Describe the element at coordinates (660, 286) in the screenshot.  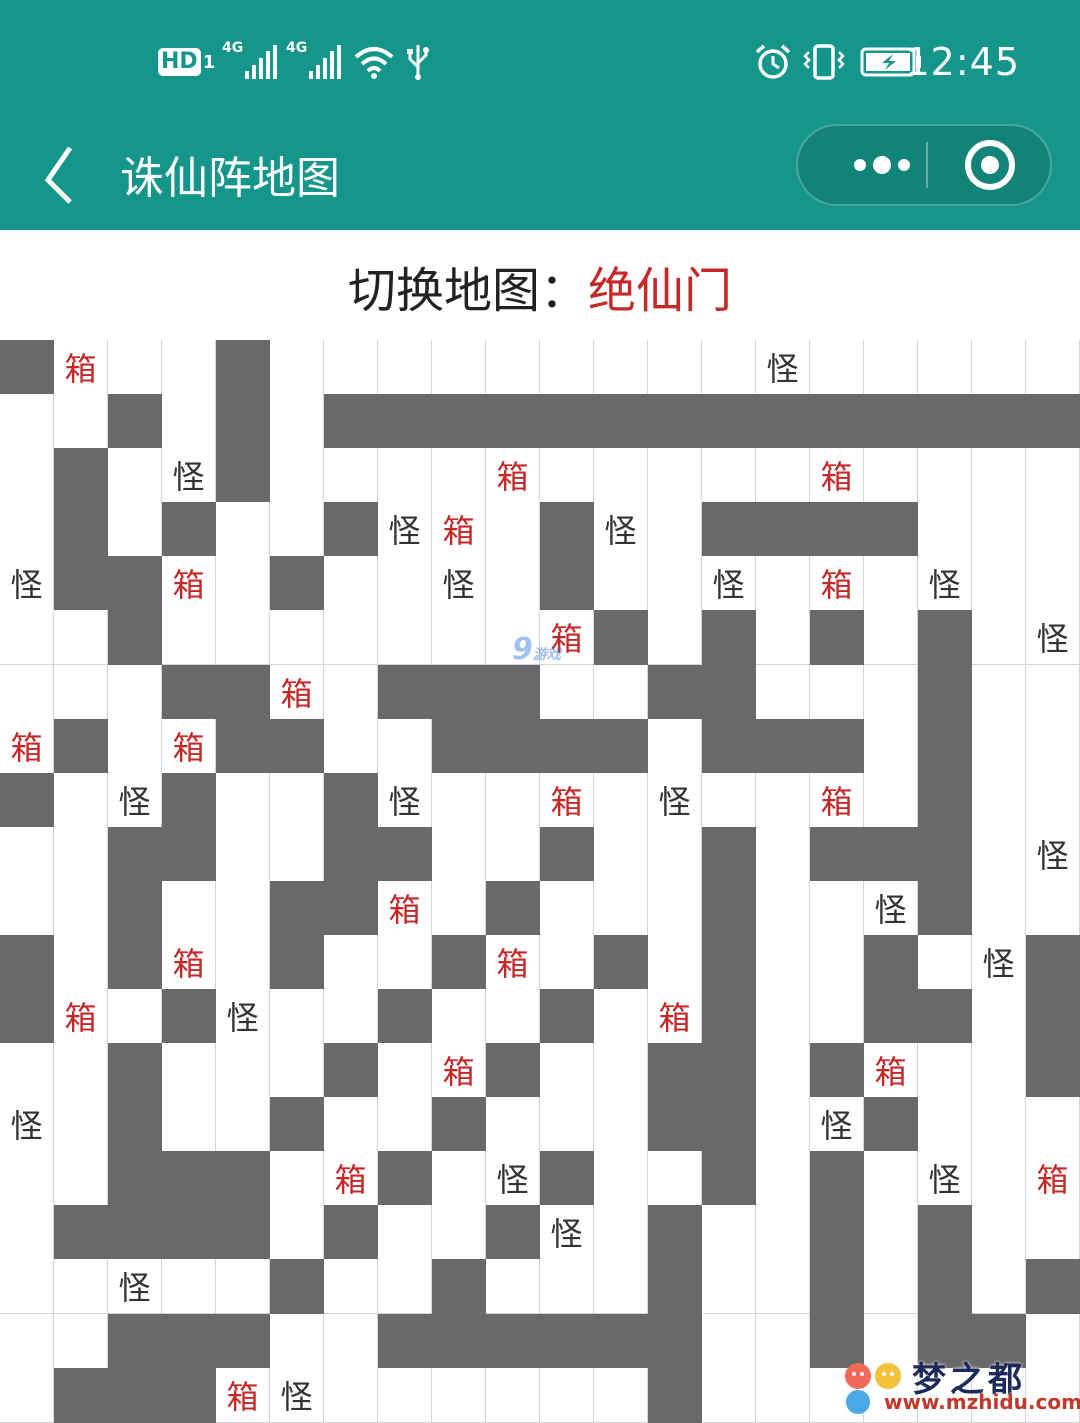
I see `current-map-name: 绝仙门` at that location.